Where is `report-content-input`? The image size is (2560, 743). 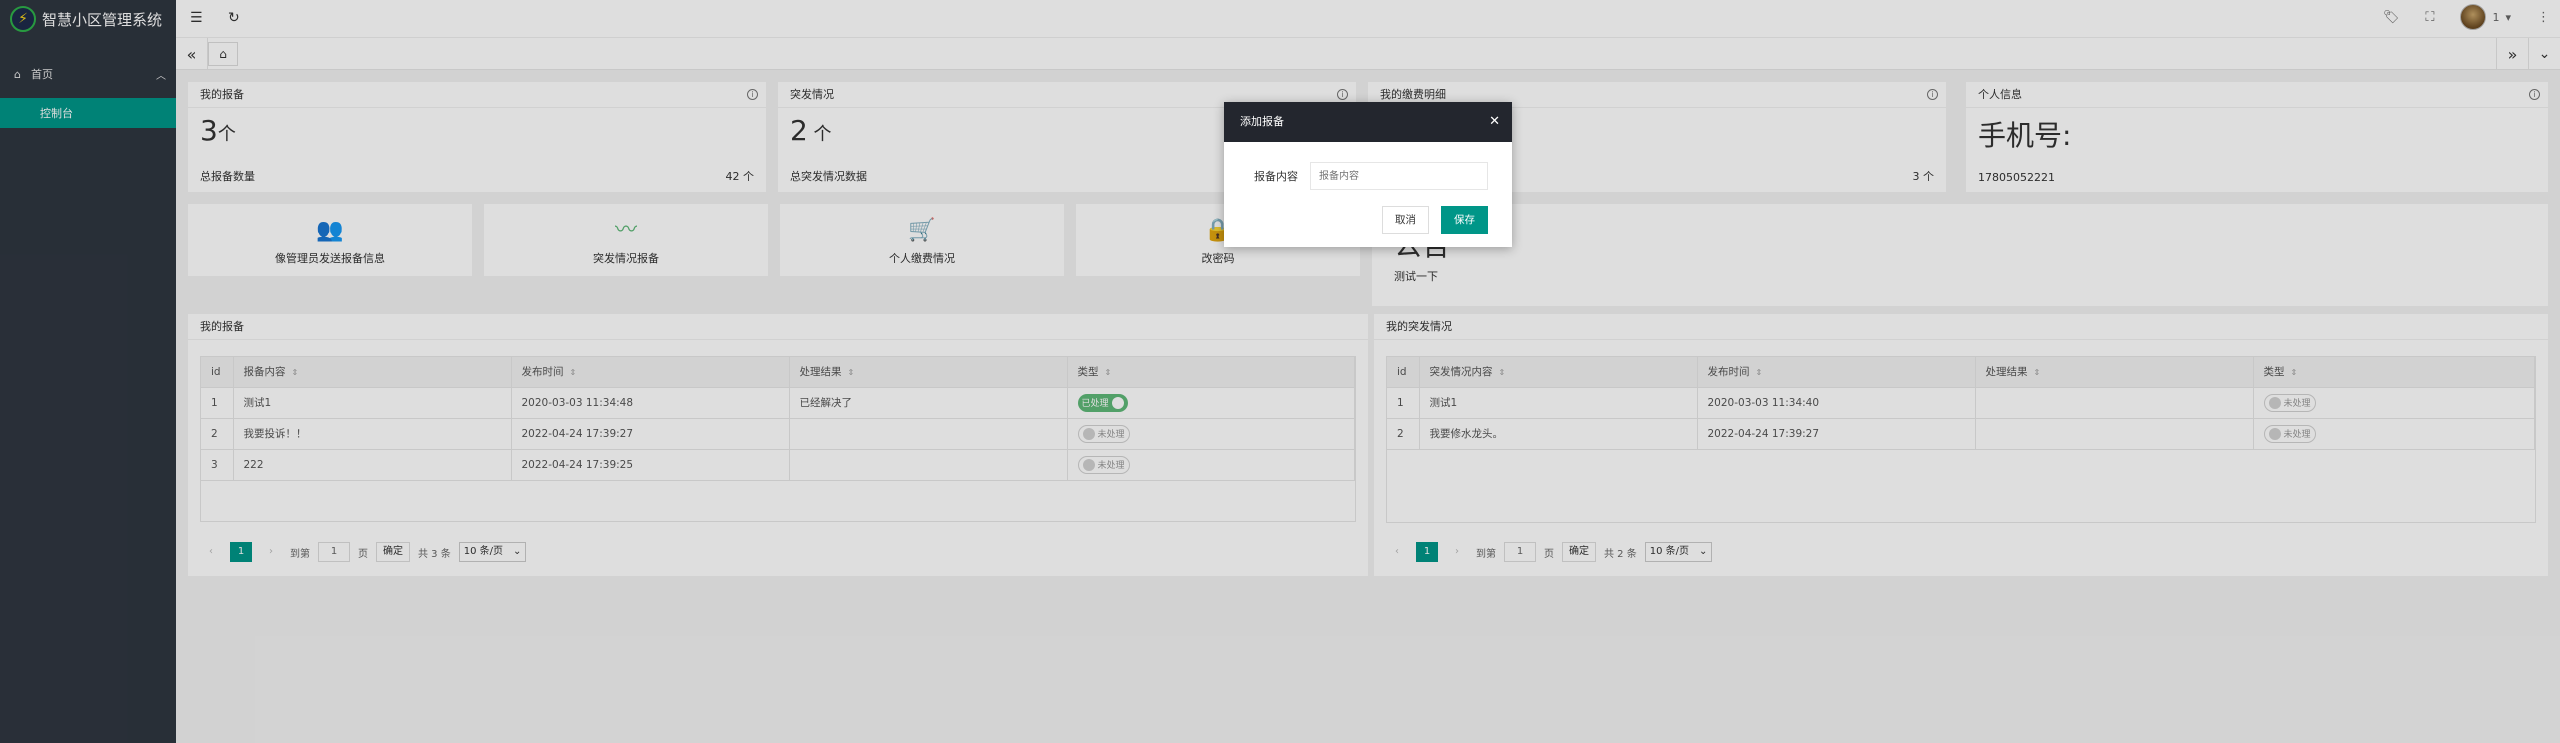
report-content-input is located at coordinates (1399, 176).